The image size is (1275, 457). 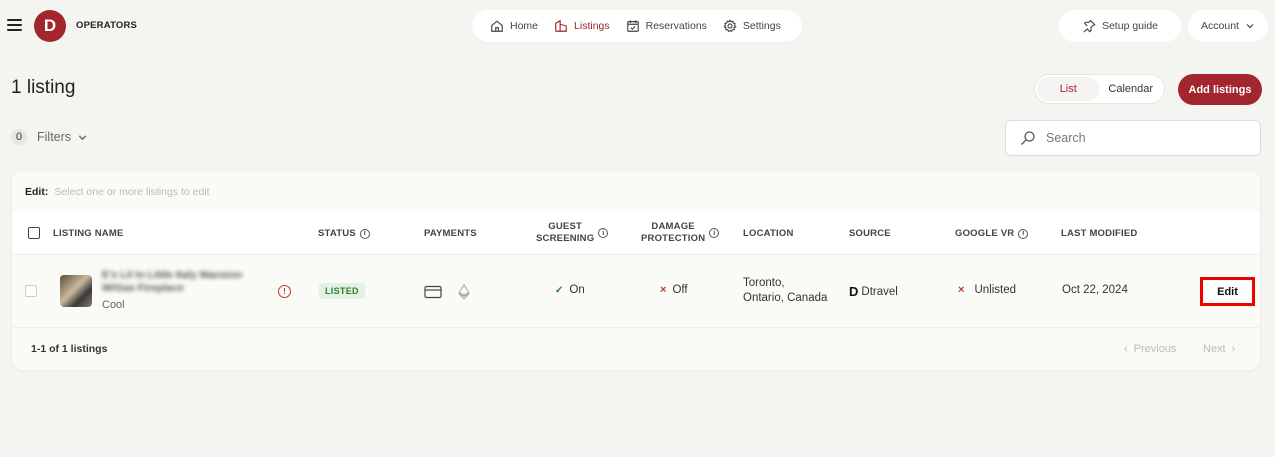 I want to click on nav-reservations-label: Reservations, so click(x=676, y=26).